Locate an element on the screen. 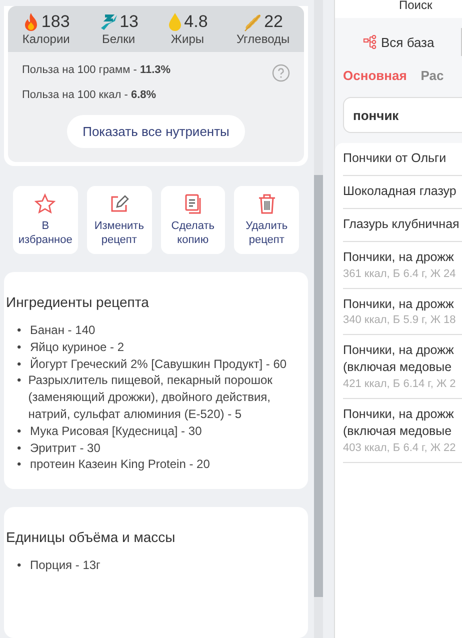 The image size is (462, 638). benefit-text: Польза на 100 грамм - 11.3% is located at coordinates (96, 70).